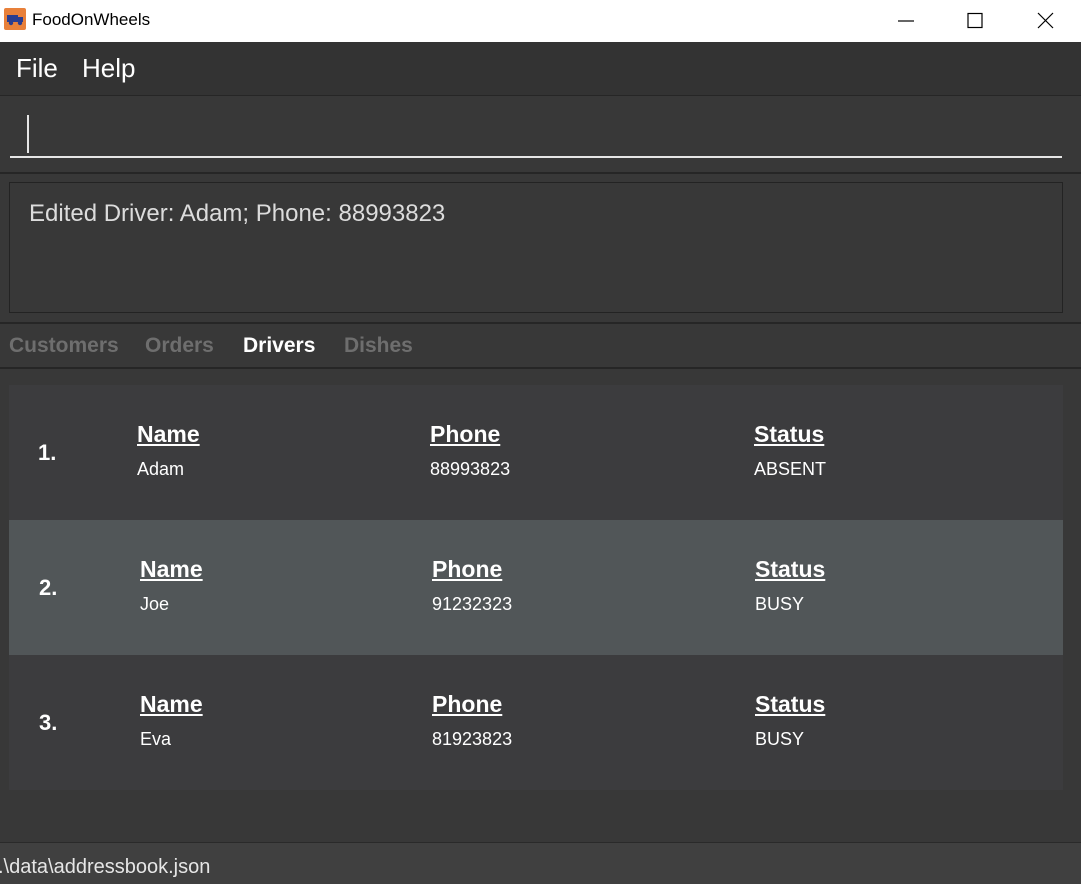 The image size is (1081, 884). I want to click on driver-name: Joe, so click(155, 604).